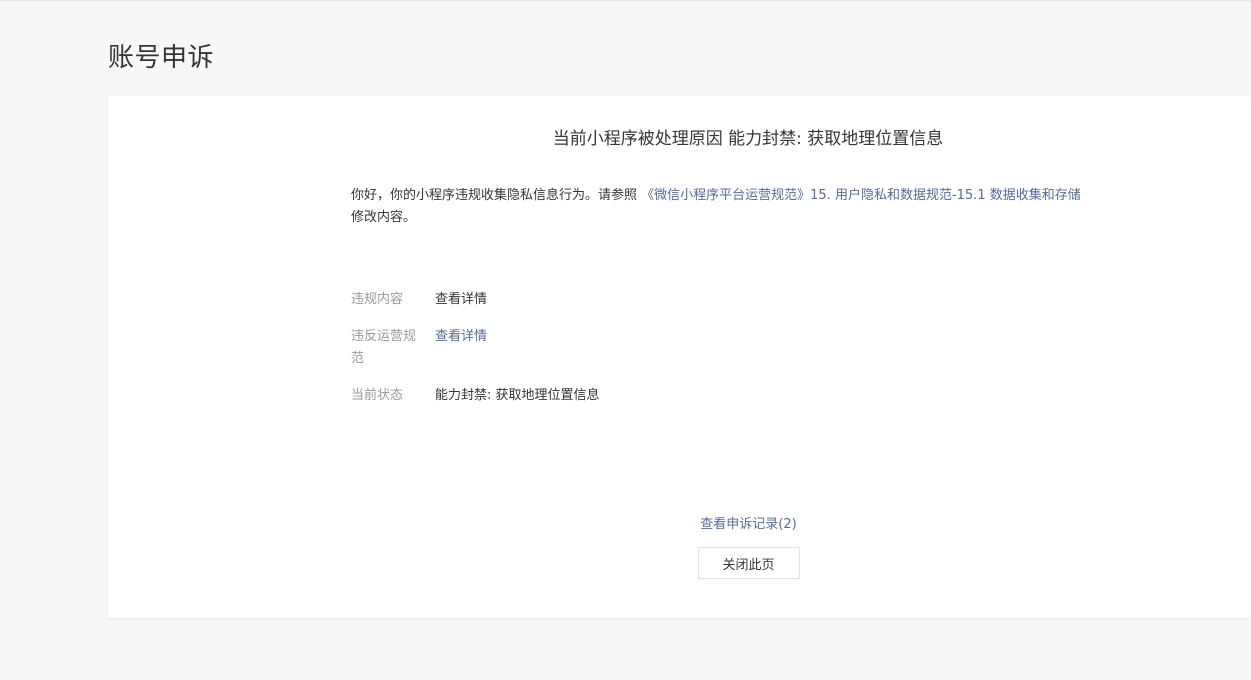 This screenshot has width=1251, height=680. Describe the element at coordinates (377, 395) in the screenshot. I see `current-status-label: 当前状态` at that location.